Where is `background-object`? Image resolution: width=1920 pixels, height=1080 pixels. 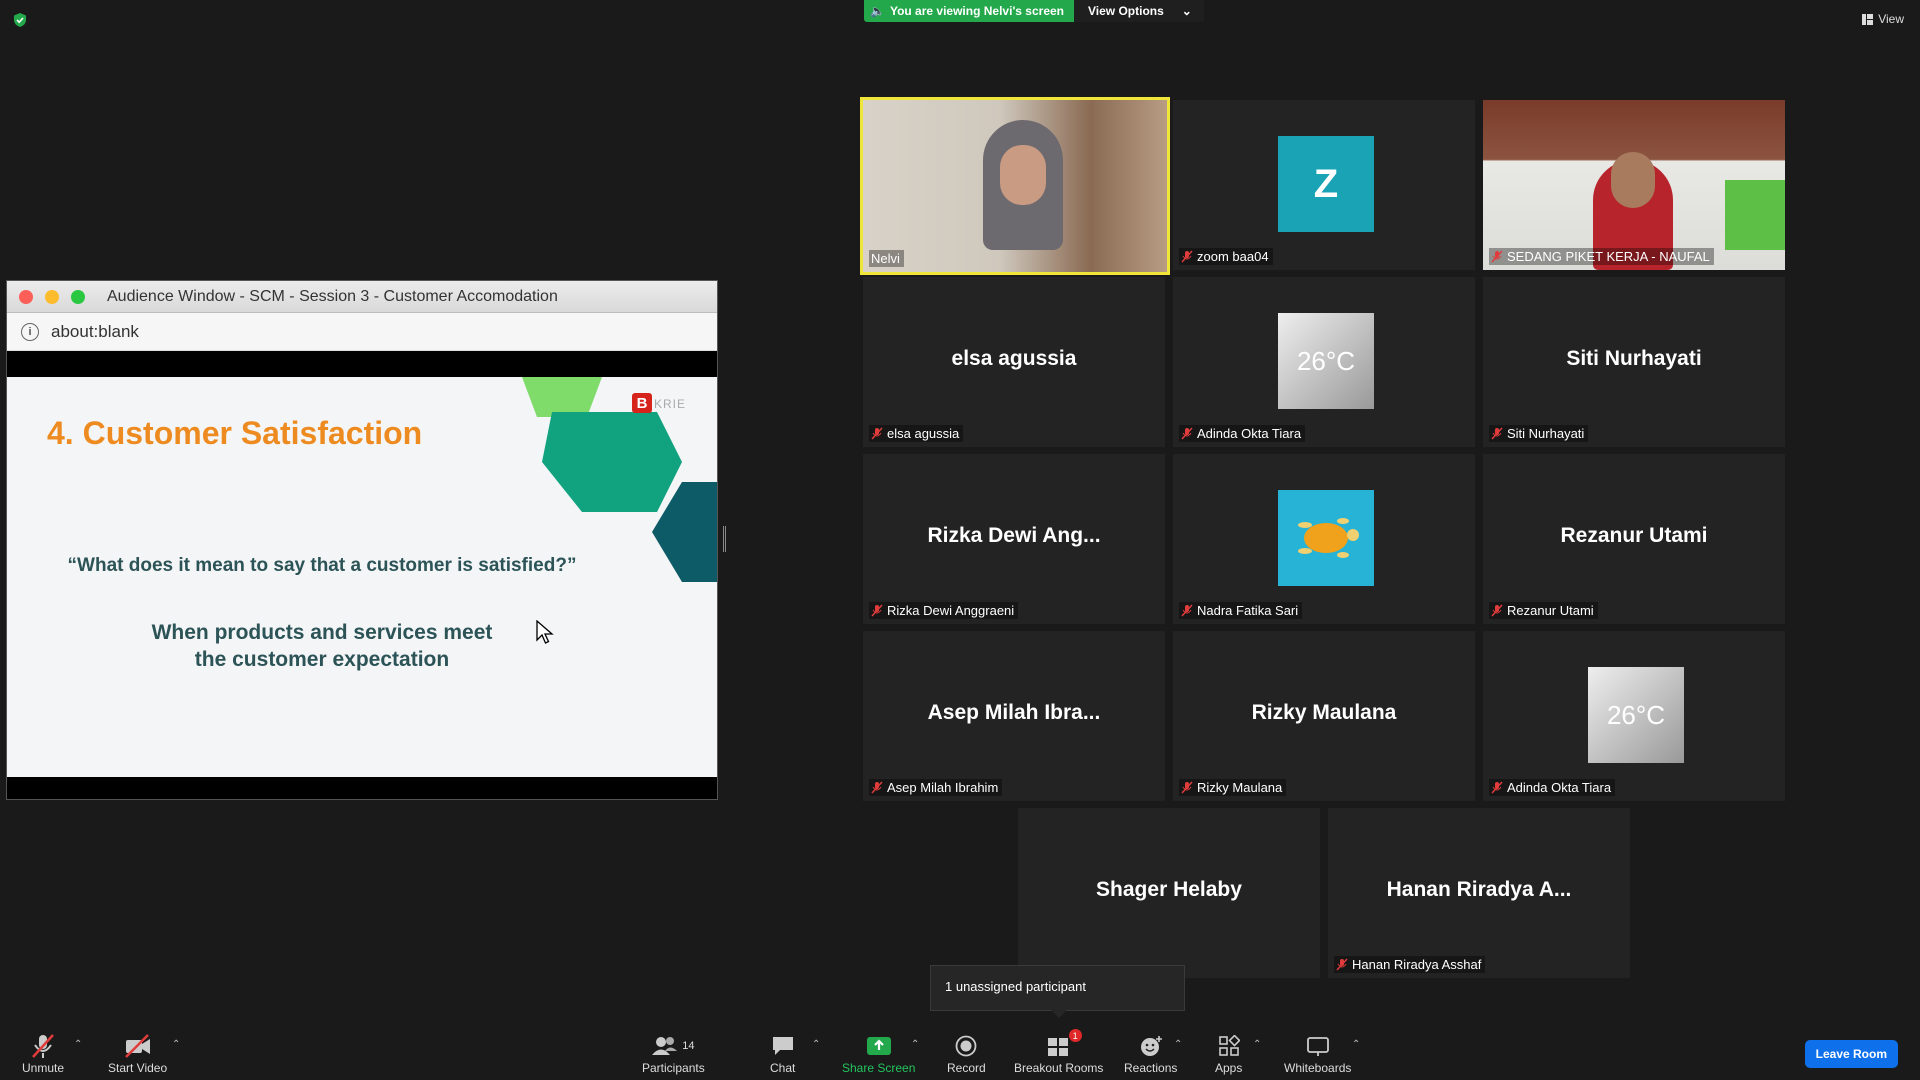 background-object is located at coordinates (1755, 215).